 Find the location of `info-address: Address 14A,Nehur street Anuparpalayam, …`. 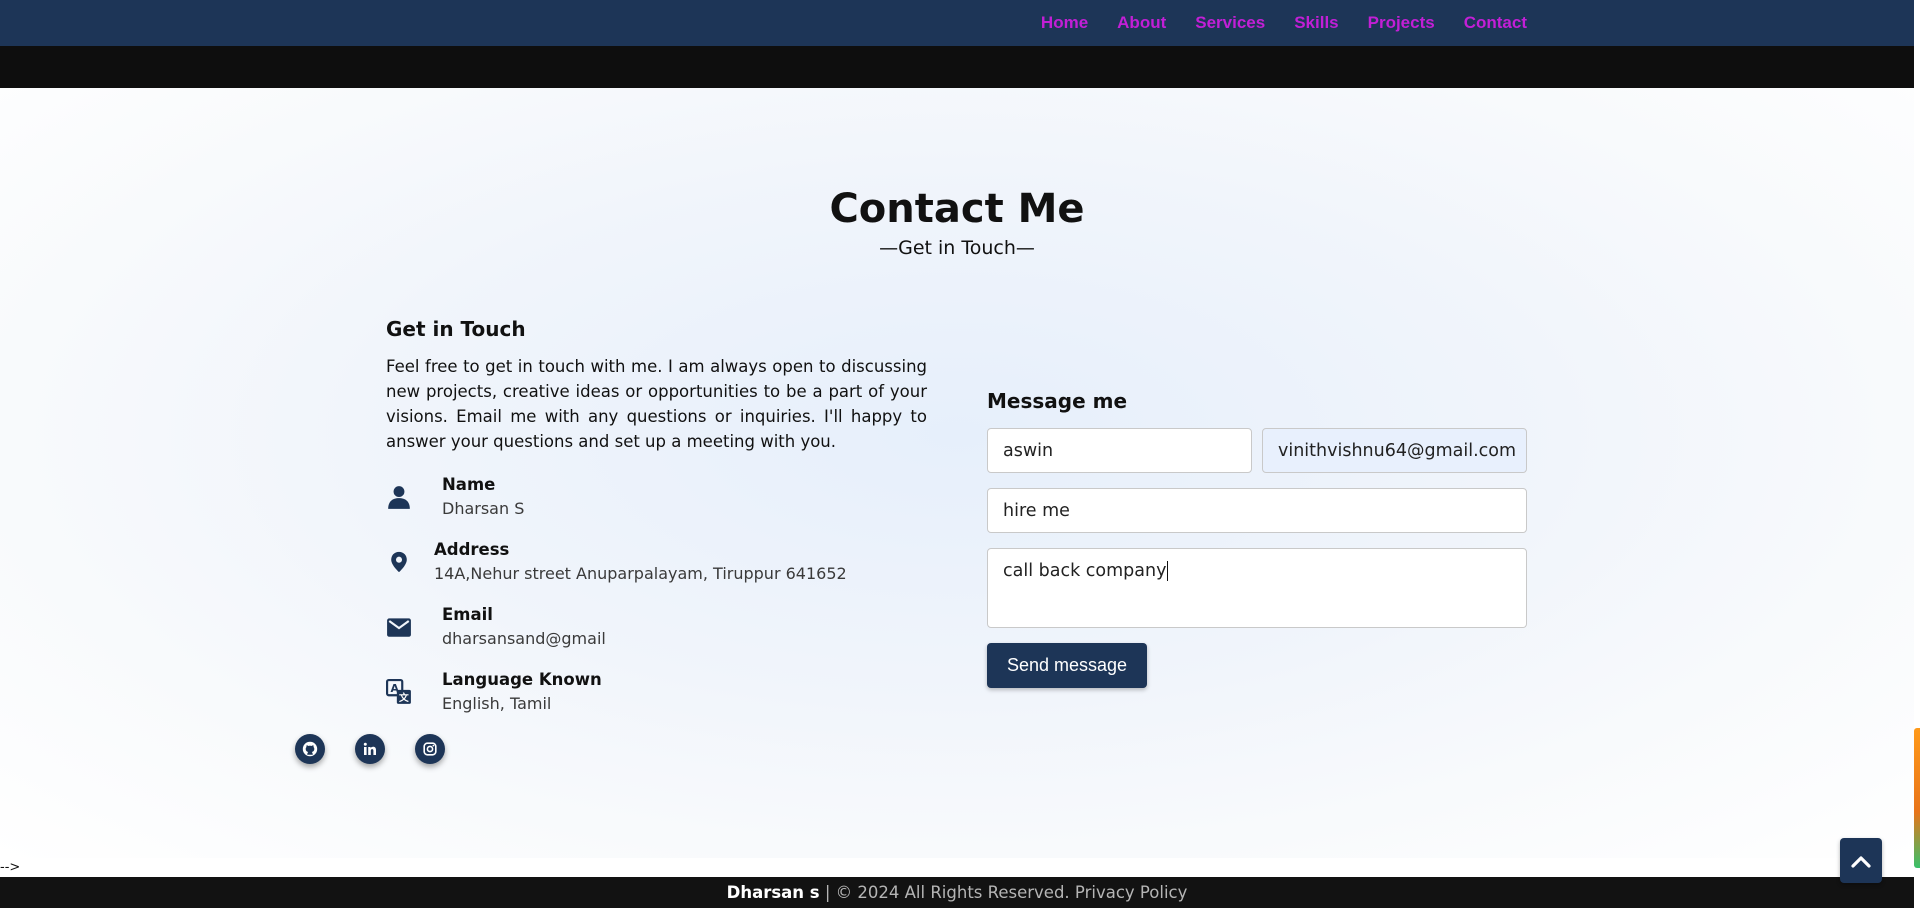

info-address: Address 14A,Nehur street Anuparpalayam, … is located at coordinates (616, 563).